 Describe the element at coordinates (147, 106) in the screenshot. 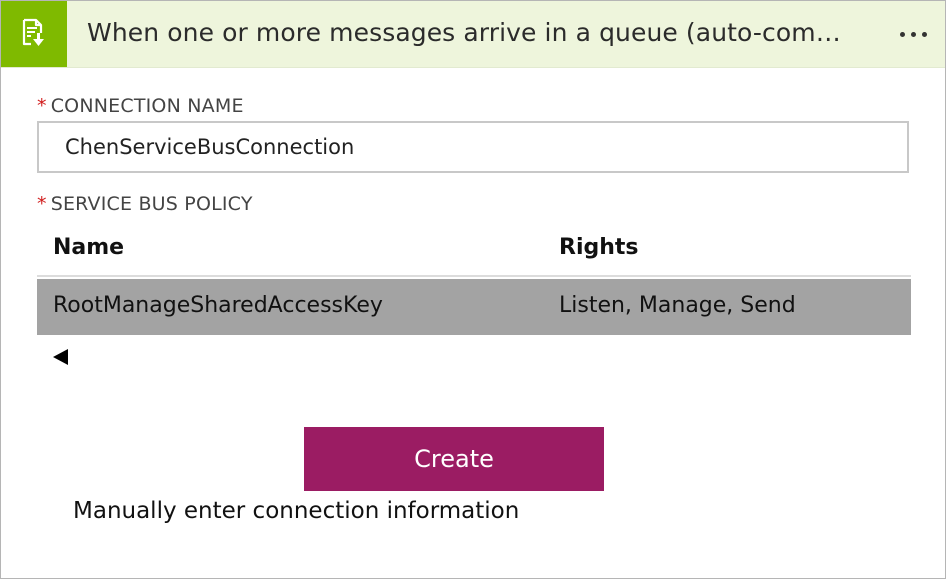

I see `connection-name-label-text: CONNECTION NAME` at that location.